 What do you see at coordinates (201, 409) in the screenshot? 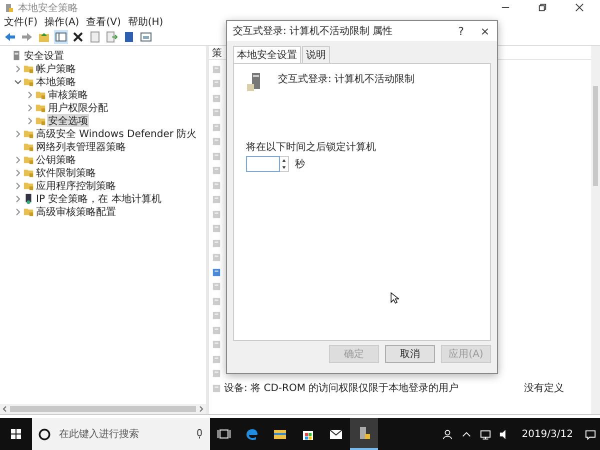
I see `scroll-right-icon` at bounding box center [201, 409].